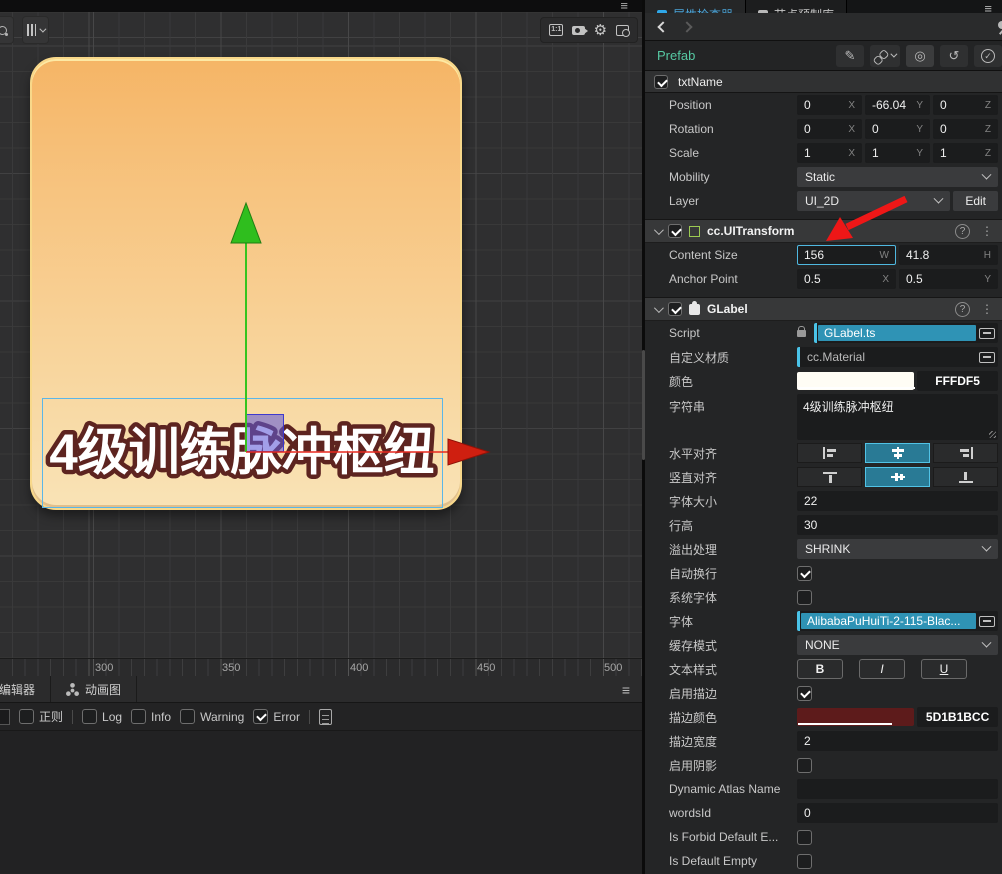 The image size is (1002, 874). I want to click on bold-button: B, so click(820, 669).